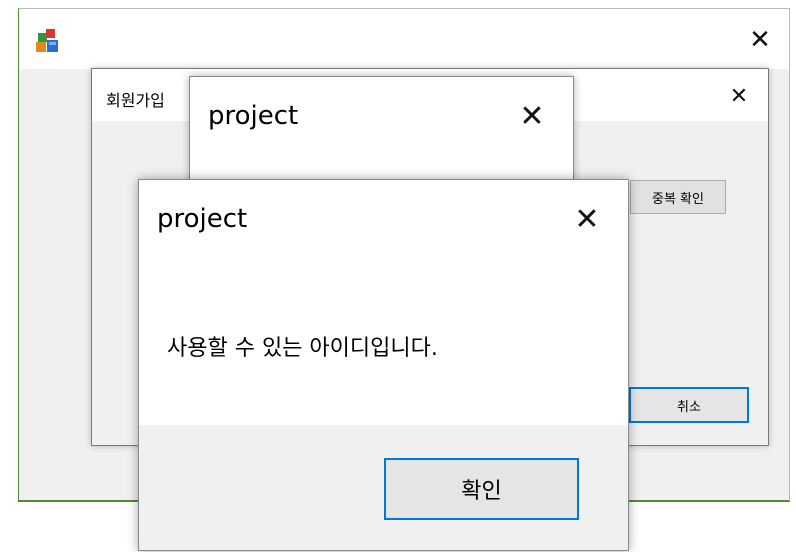  I want to click on main-titlebar: ✕, so click(404, 39).